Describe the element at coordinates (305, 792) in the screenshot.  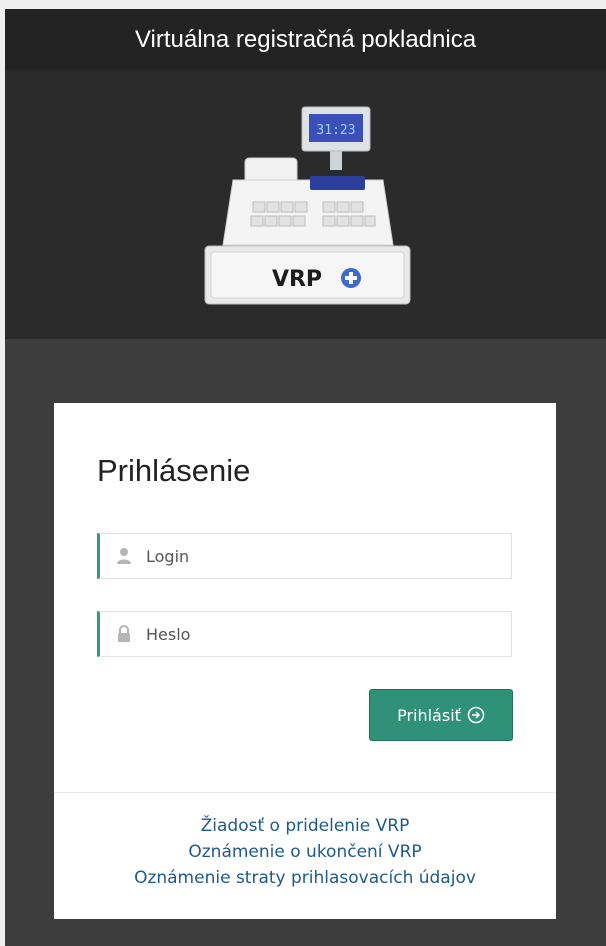
I see `card-divider` at that location.